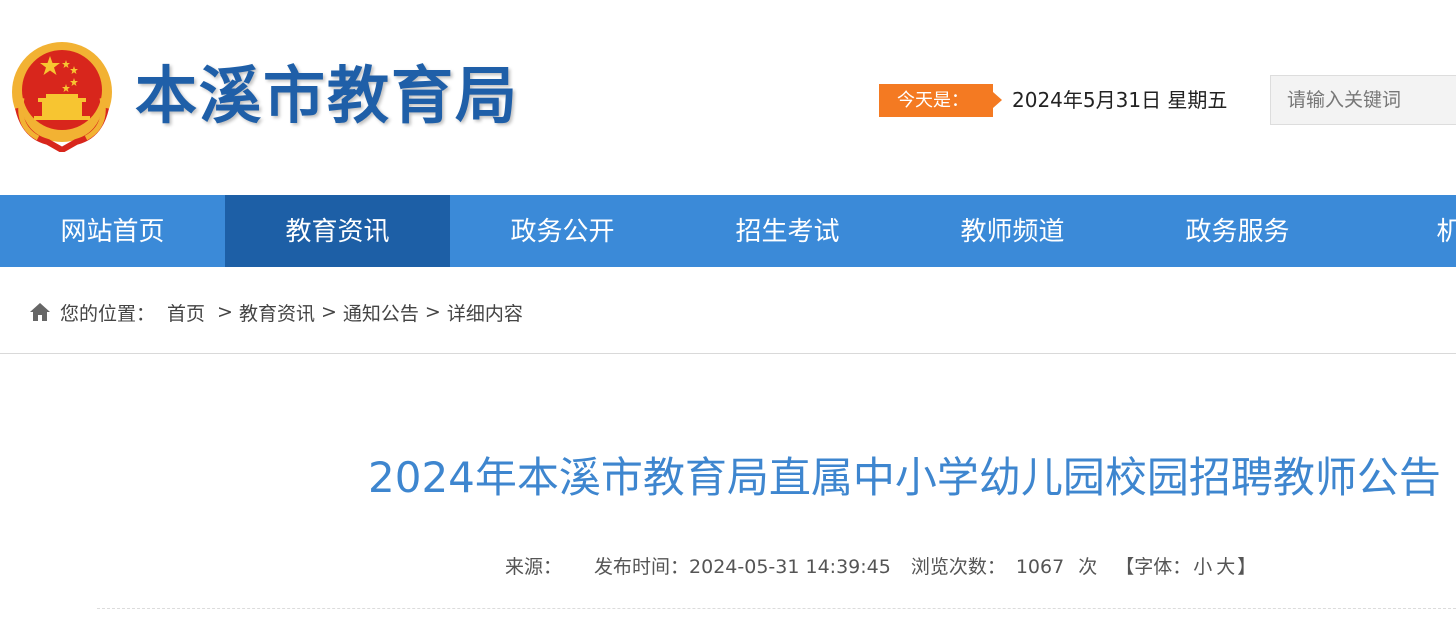 The image size is (1456, 635). I want to click on font-size-label: 【字体：, so click(1153, 567).